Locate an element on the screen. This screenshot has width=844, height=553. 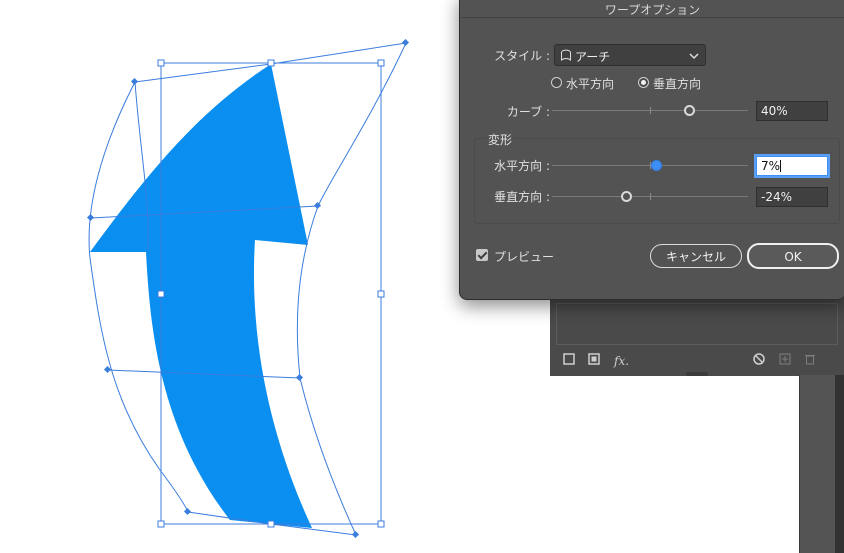
text-caret is located at coordinates (781, 166).